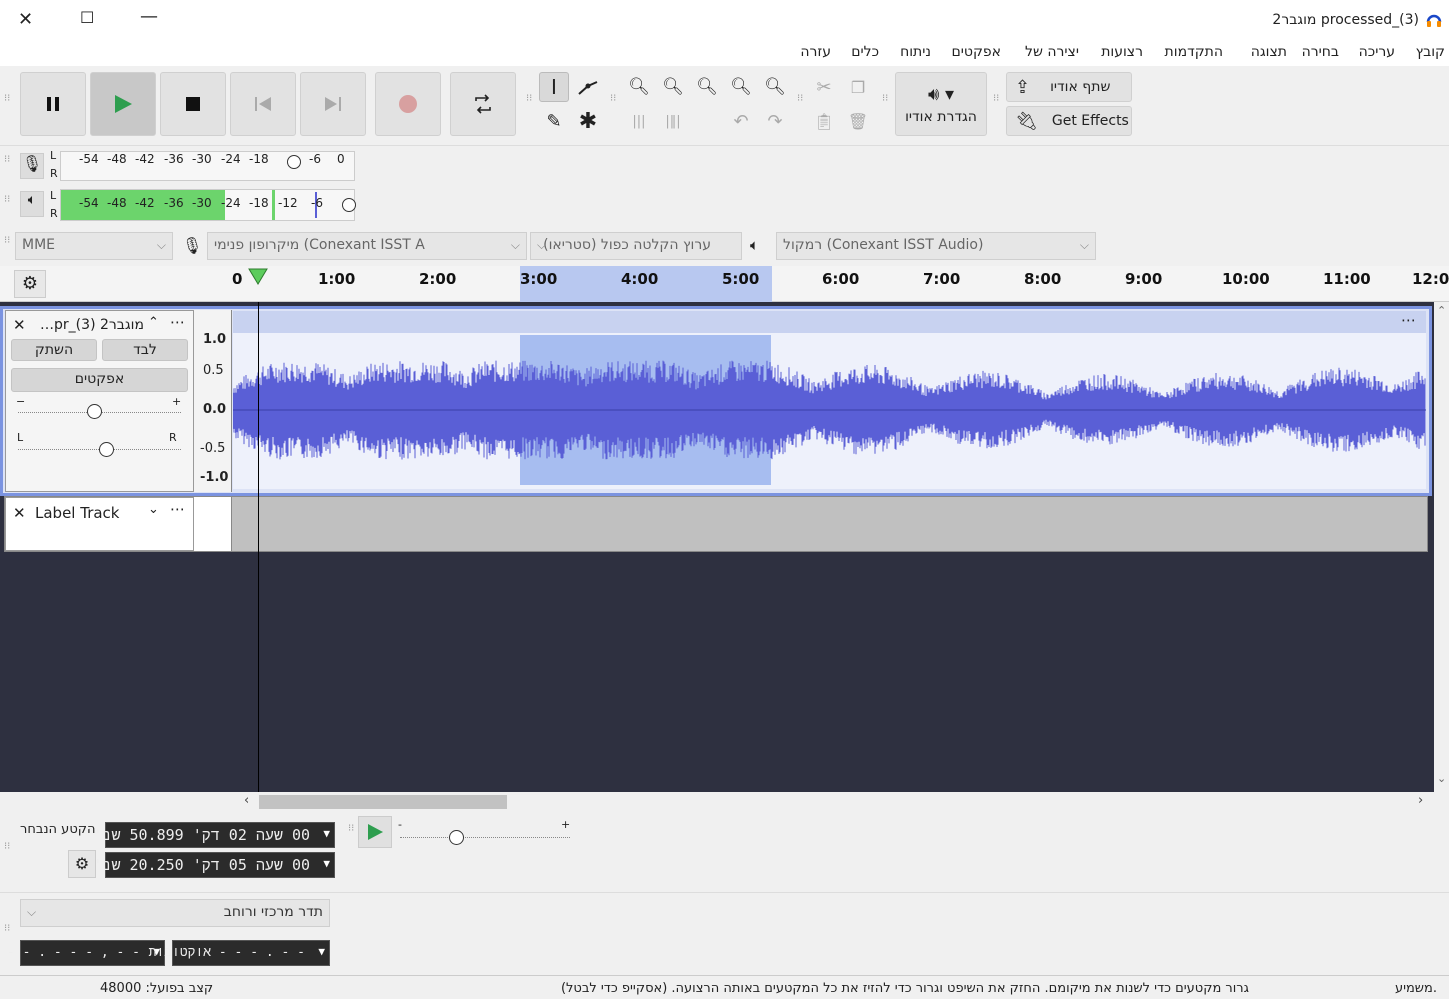  I want to click on fit-selection-button: 🔍︎, so click(707, 87).